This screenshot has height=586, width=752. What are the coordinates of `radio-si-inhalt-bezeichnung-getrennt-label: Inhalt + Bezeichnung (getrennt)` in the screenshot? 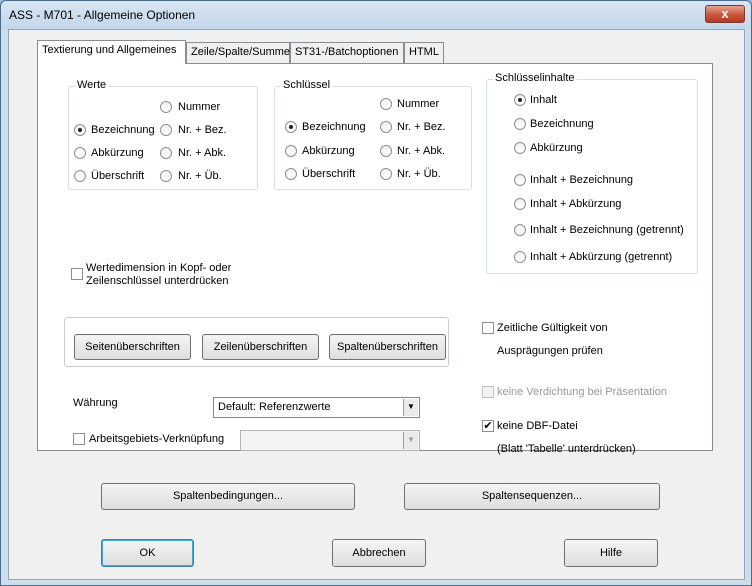 It's located at (607, 230).